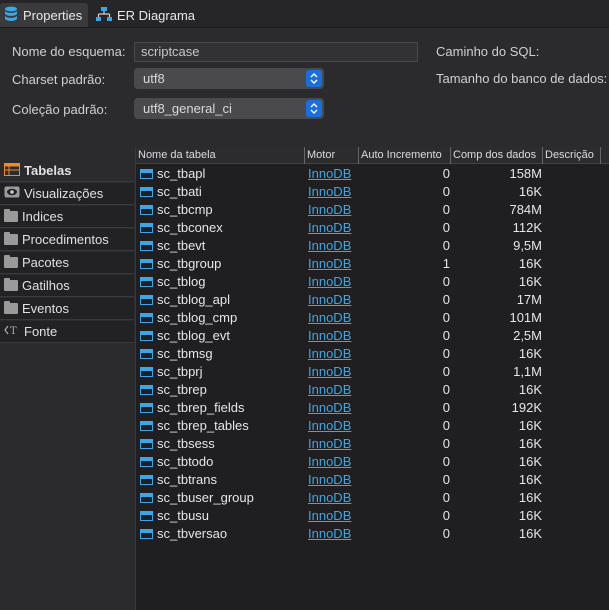 This screenshot has width=609, height=610. I want to click on table-row: sc_tblog_evt InnoDB 0 2,5M, so click(372, 336).